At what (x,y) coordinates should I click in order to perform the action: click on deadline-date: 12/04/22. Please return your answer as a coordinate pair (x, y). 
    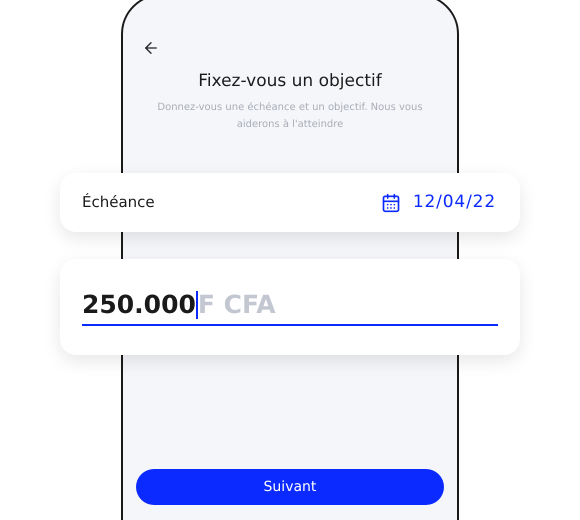
    Looking at the image, I should click on (454, 202).